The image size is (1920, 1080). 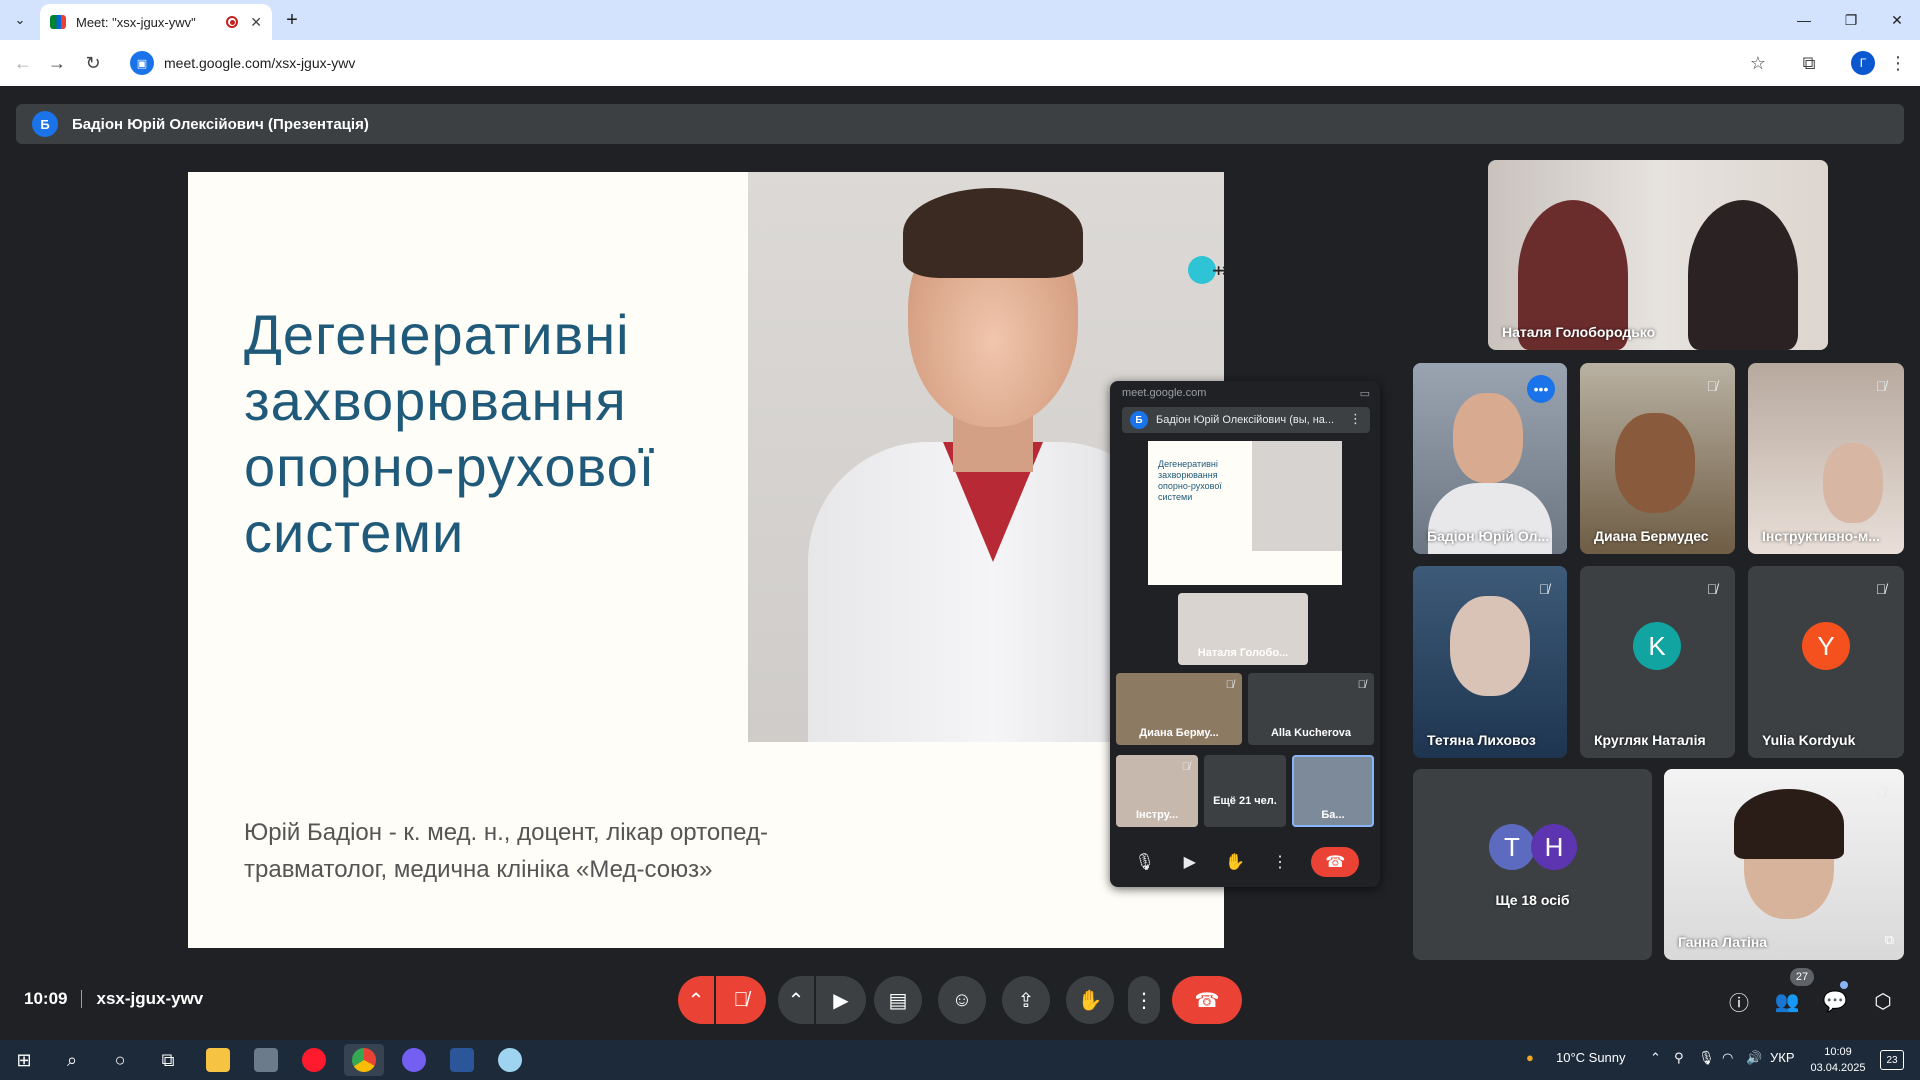 I want to click on participant-tile: 🎙̸ Диана Бермудес, so click(x=1657, y=458).